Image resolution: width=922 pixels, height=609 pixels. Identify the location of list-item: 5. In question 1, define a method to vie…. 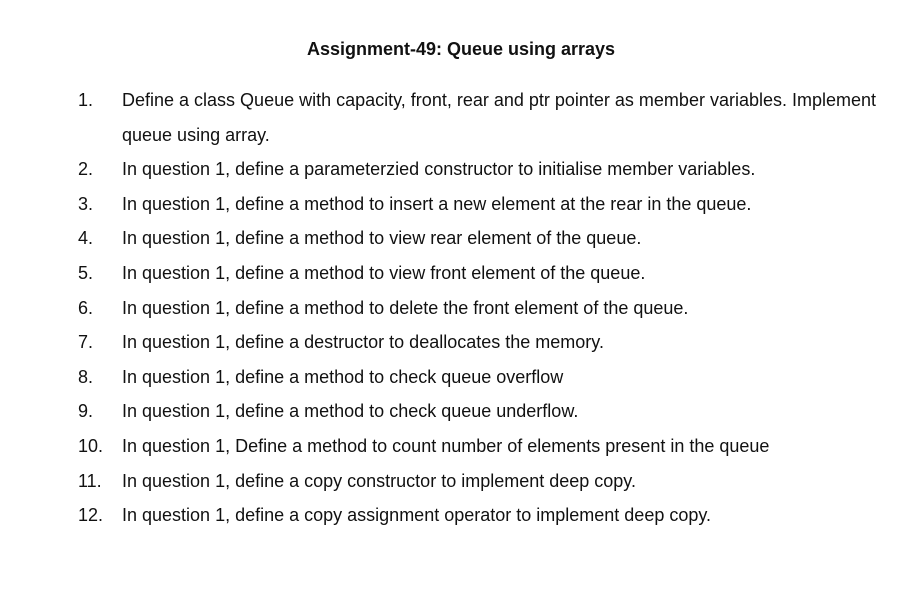
(461, 273).